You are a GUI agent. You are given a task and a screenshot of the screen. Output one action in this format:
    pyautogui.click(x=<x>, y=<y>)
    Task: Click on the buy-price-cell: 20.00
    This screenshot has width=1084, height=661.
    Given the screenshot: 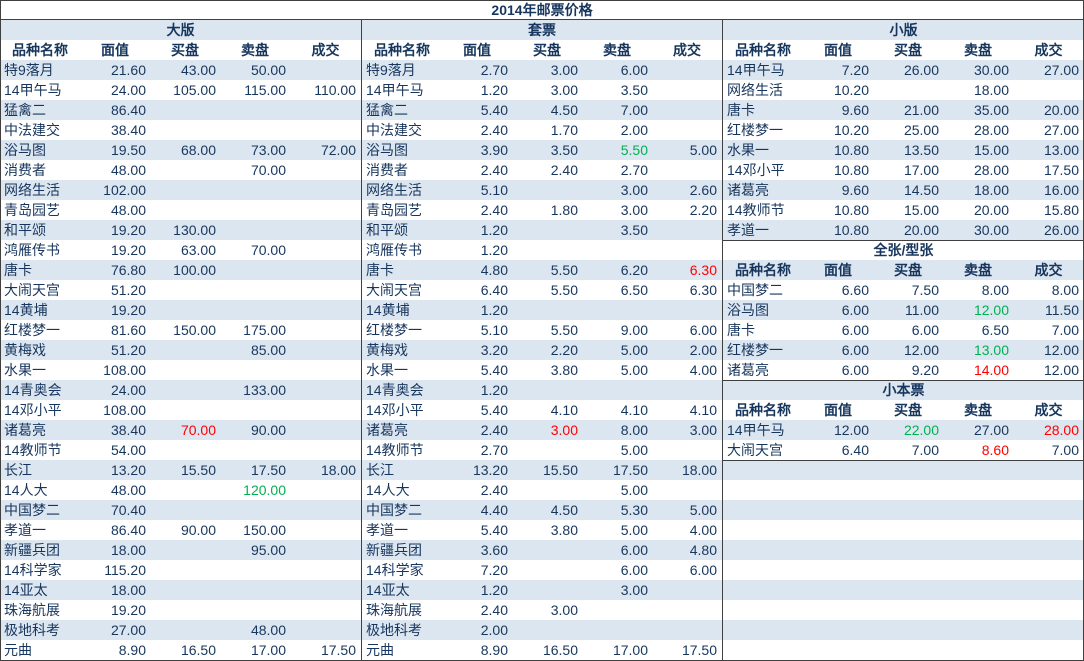 What is the action you would take?
    pyautogui.click(x=921, y=230)
    